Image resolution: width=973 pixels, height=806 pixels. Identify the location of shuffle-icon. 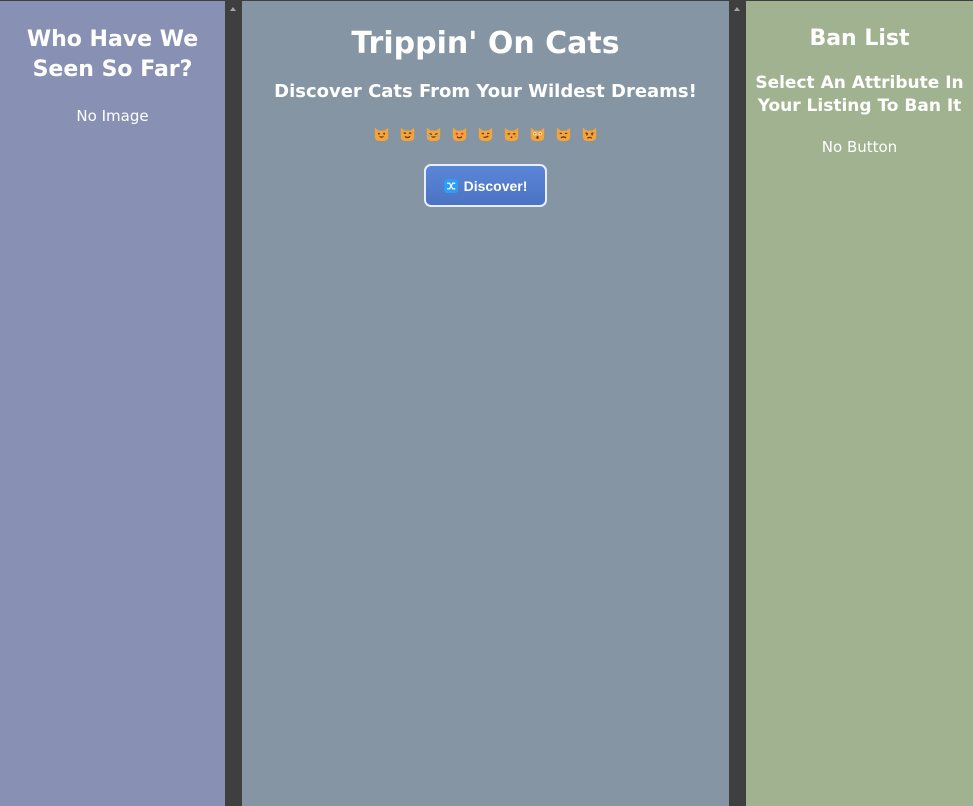
(450, 185).